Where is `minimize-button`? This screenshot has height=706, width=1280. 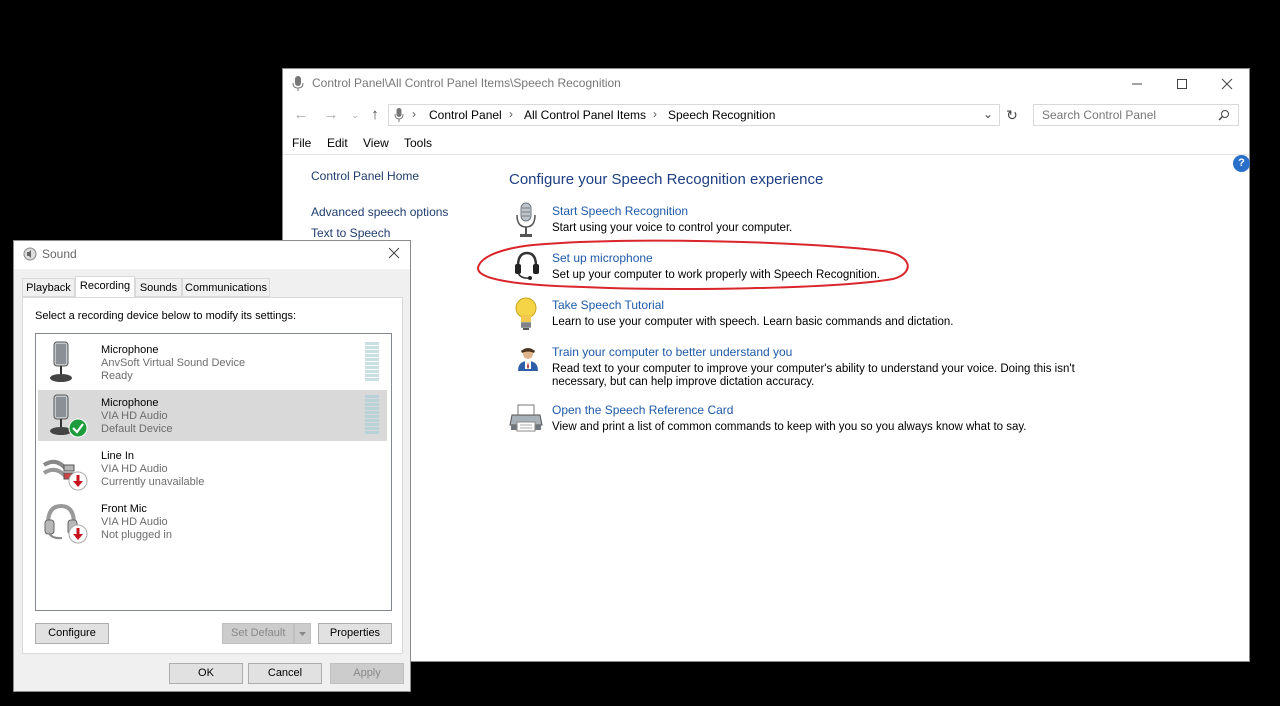 minimize-button is located at coordinates (1136, 84).